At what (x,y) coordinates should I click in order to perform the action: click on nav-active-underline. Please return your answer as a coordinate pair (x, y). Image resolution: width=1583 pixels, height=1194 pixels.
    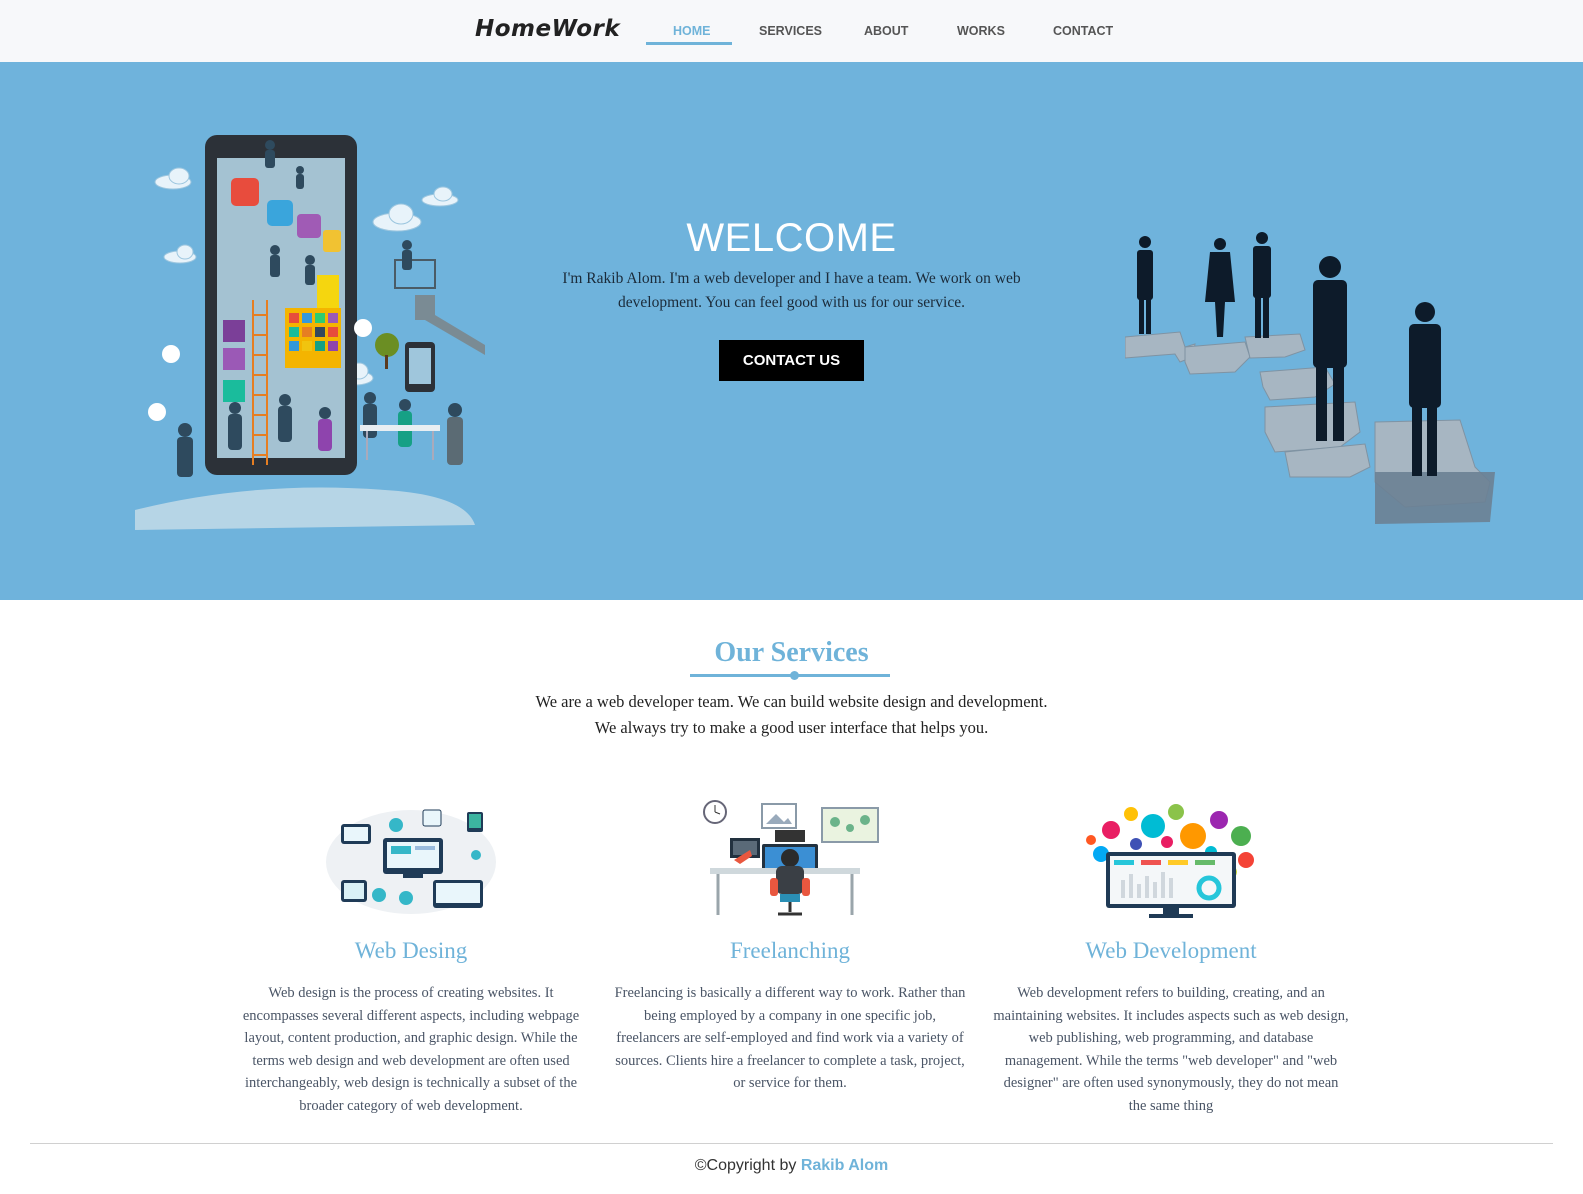
    Looking at the image, I should click on (689, 43).